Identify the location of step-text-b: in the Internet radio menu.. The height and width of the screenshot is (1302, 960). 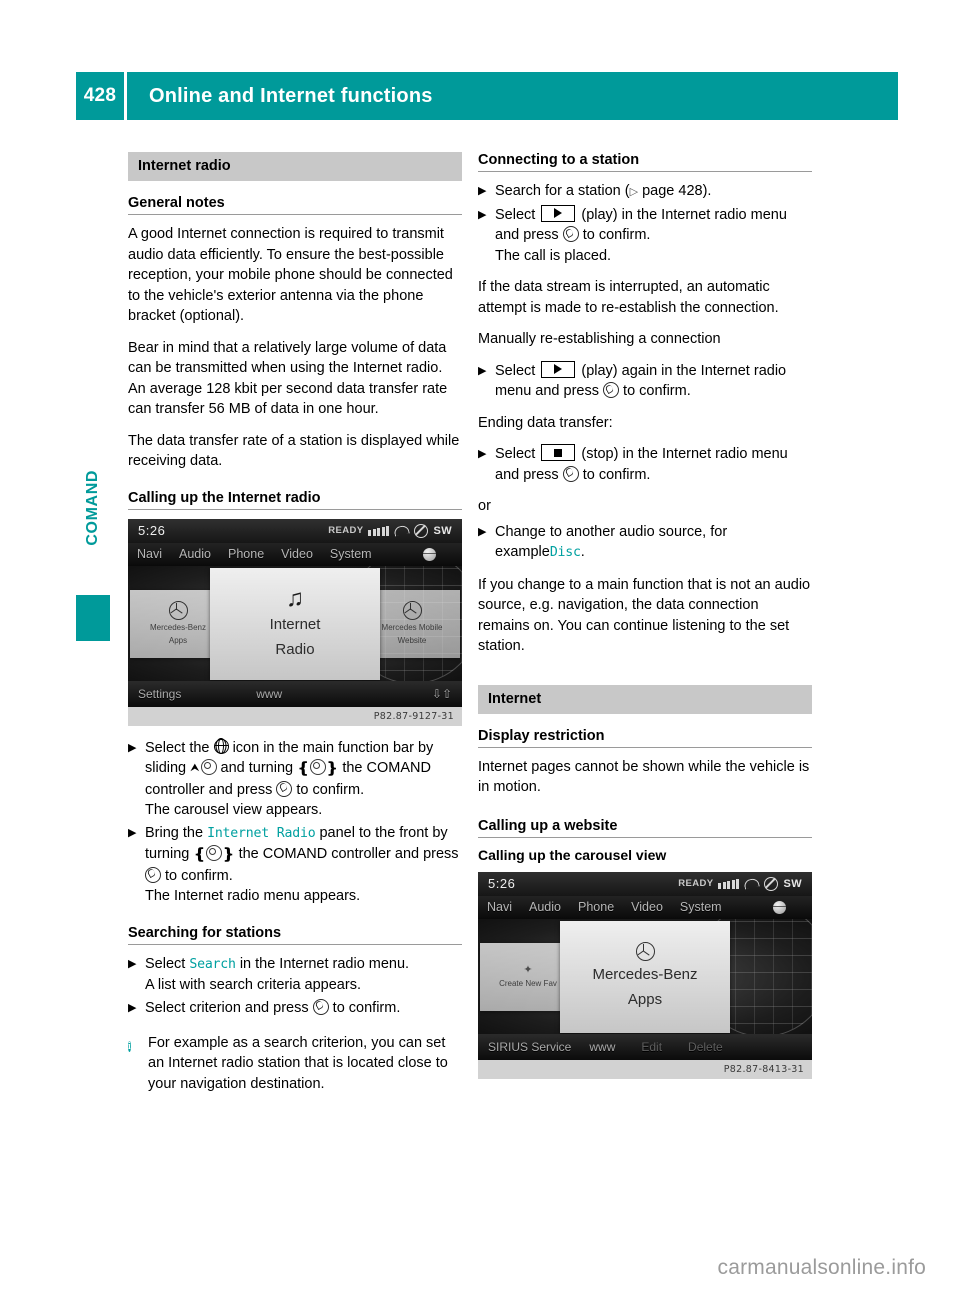
(324, 963).